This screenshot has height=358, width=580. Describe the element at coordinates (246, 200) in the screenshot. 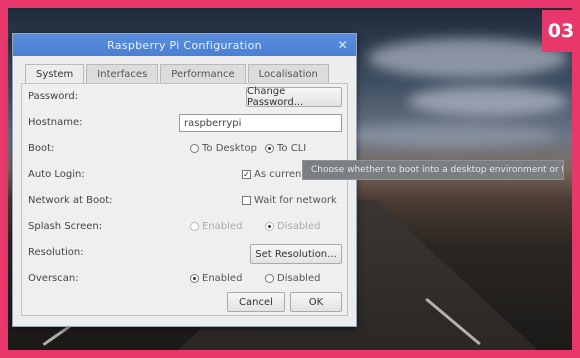

I see `checkbox-icon` at that location.